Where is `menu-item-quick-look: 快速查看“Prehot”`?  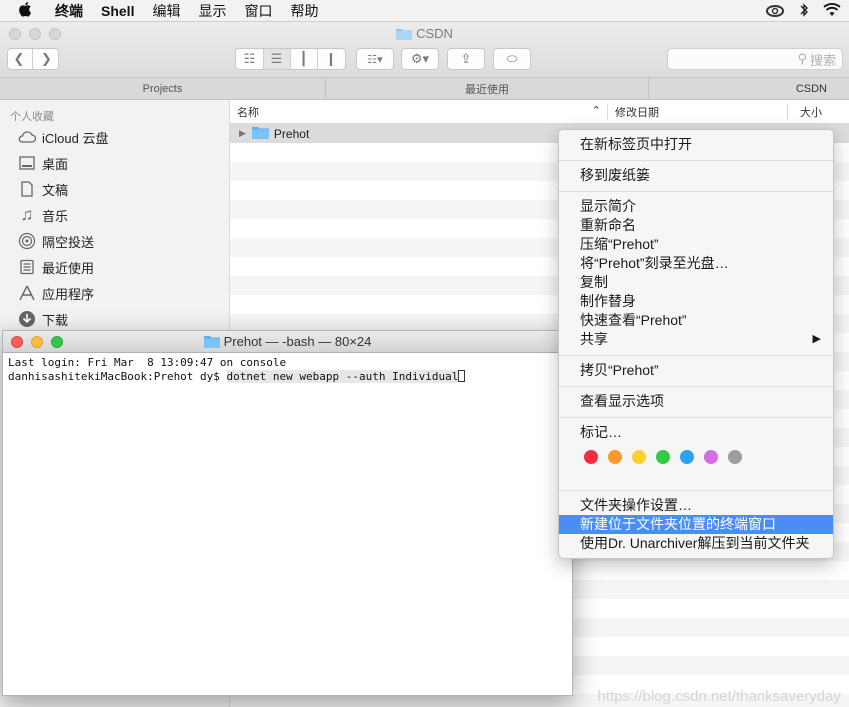 menu-item-quick-look: 快速查看“Prehot” is located at coordinates (696, 320).